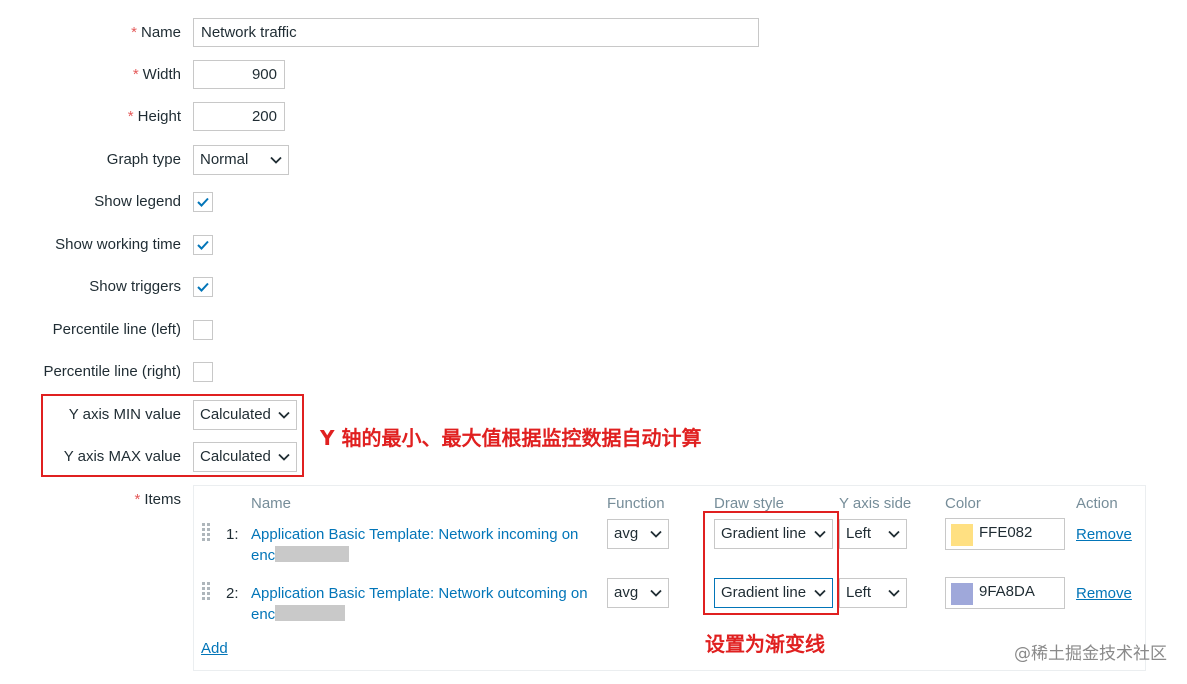 Image resolution: width=1187 pixels, height=684 pixels. Describe the element at coordinates (765, 644) in the screenshot. I see `draw-style-annotation: 设置为渐变线` at that location.